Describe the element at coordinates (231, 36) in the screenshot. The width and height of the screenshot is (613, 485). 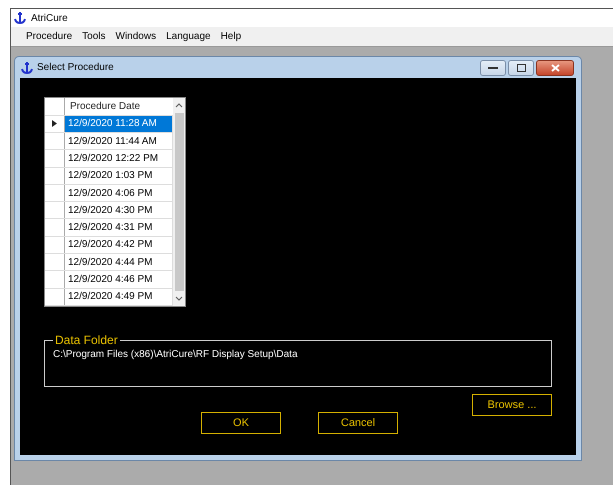
I see `menu-item: Help` at that location.